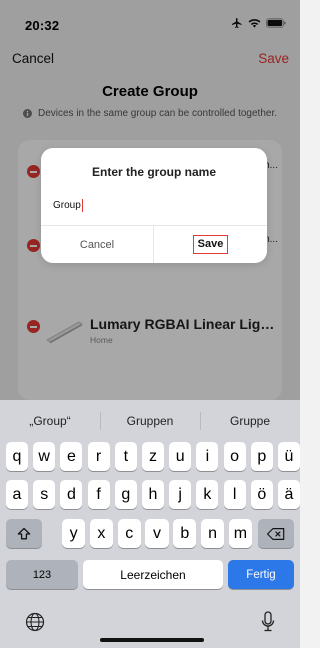 The image size is (320, 648). I want to click on key-b: b, so click(185, 533).